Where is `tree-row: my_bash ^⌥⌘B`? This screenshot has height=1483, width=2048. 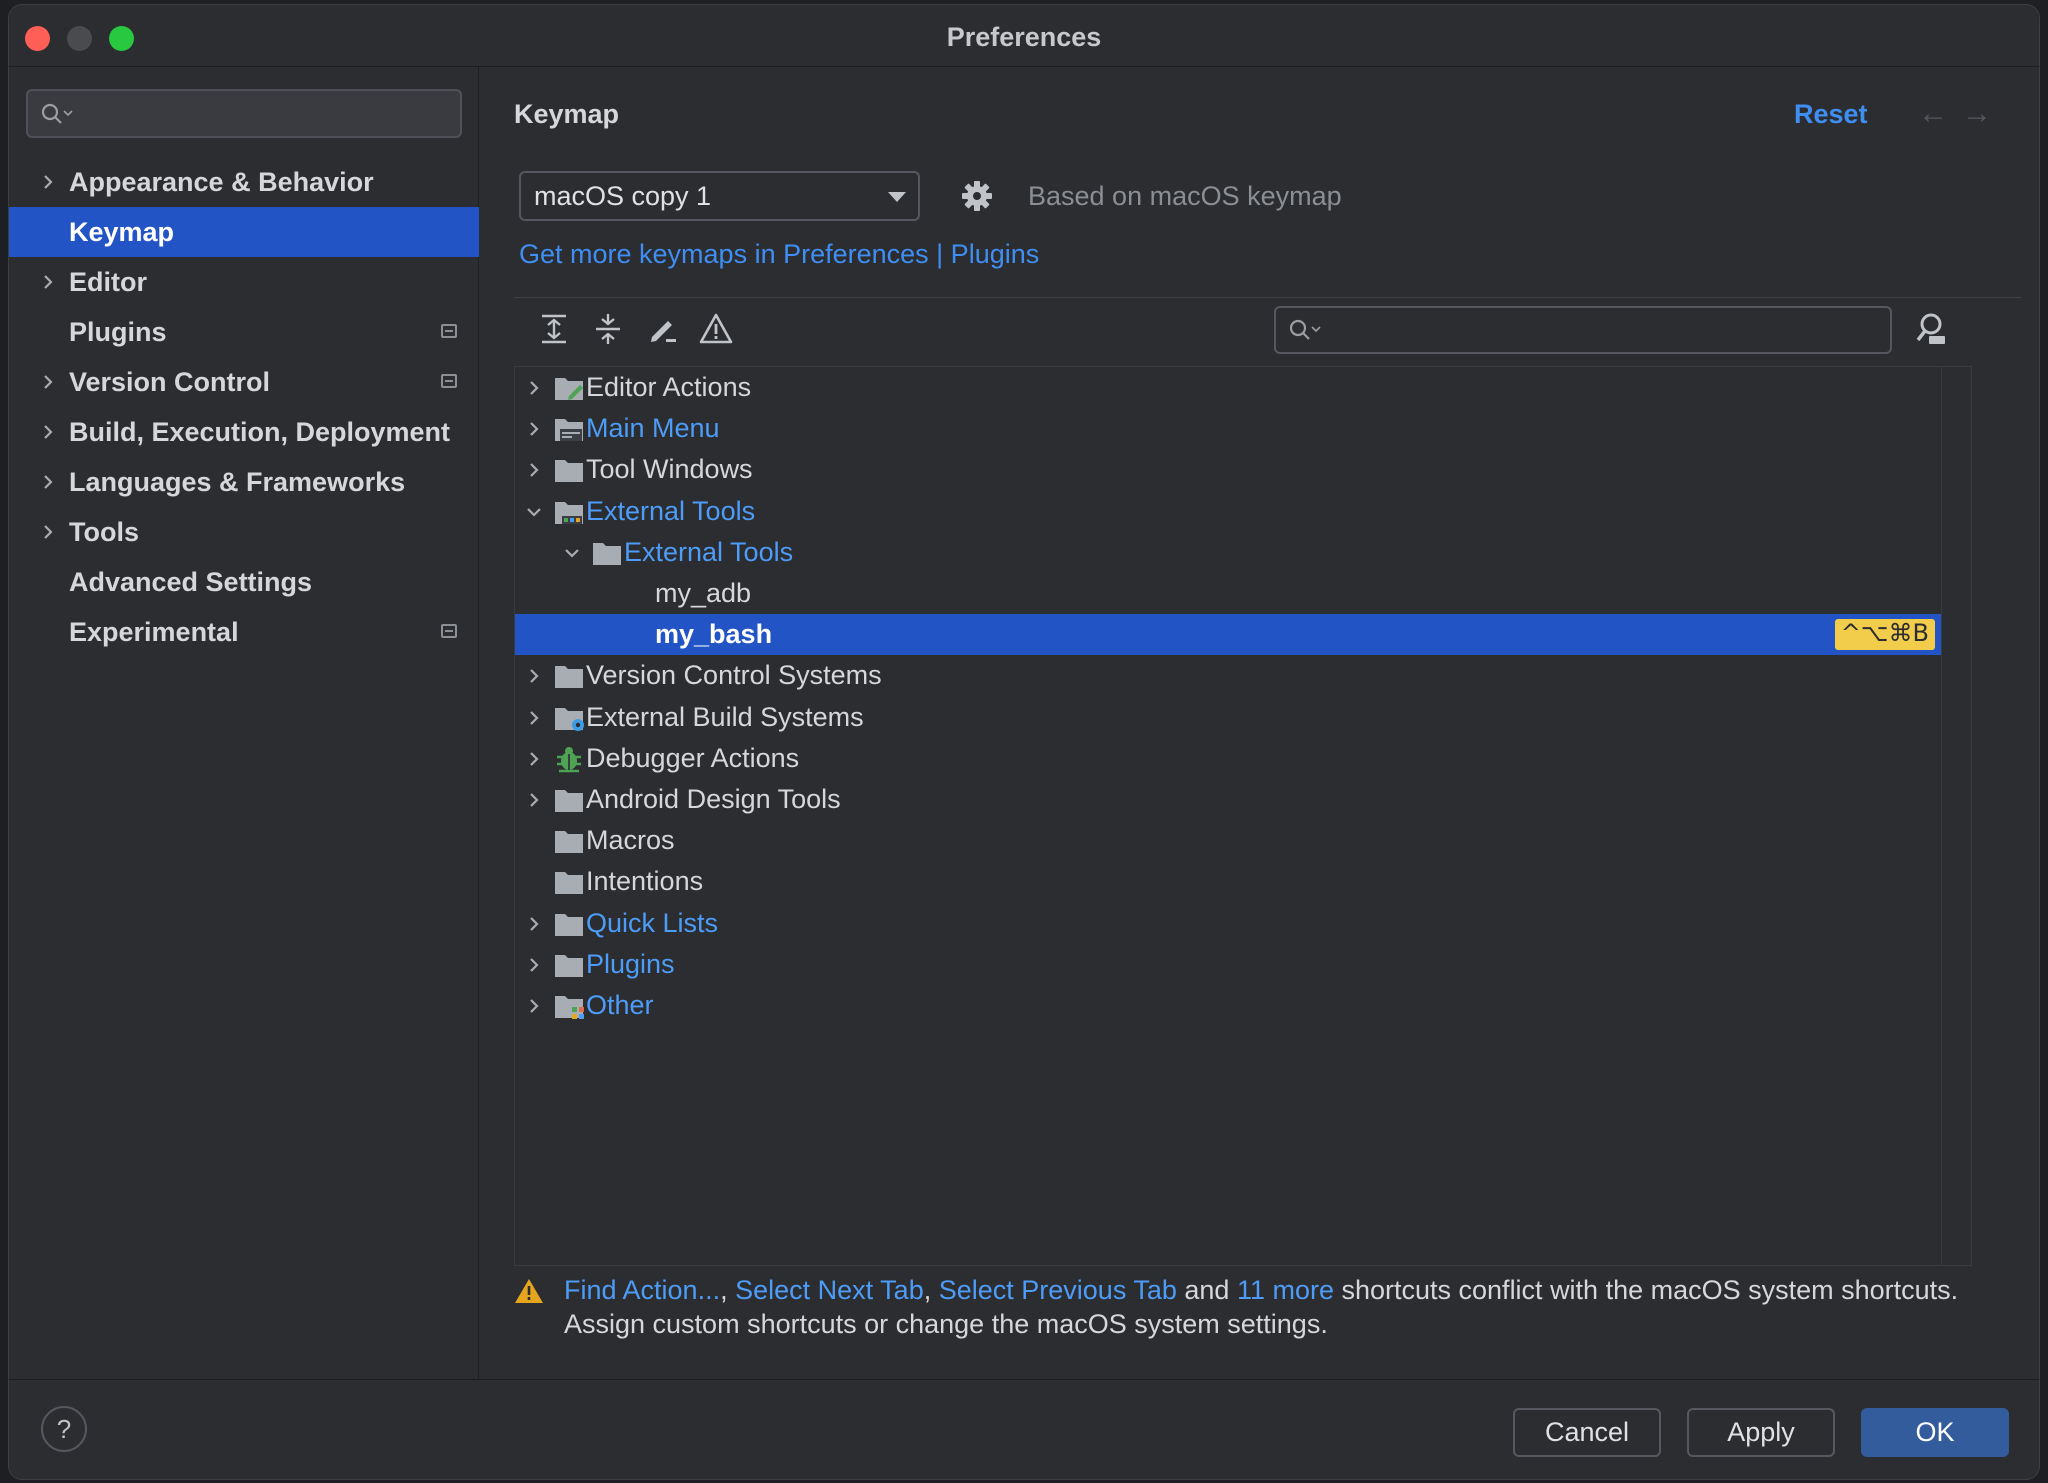
tree-row: my_bash ^⌥⌘B is located at coordinates (1228, 635).